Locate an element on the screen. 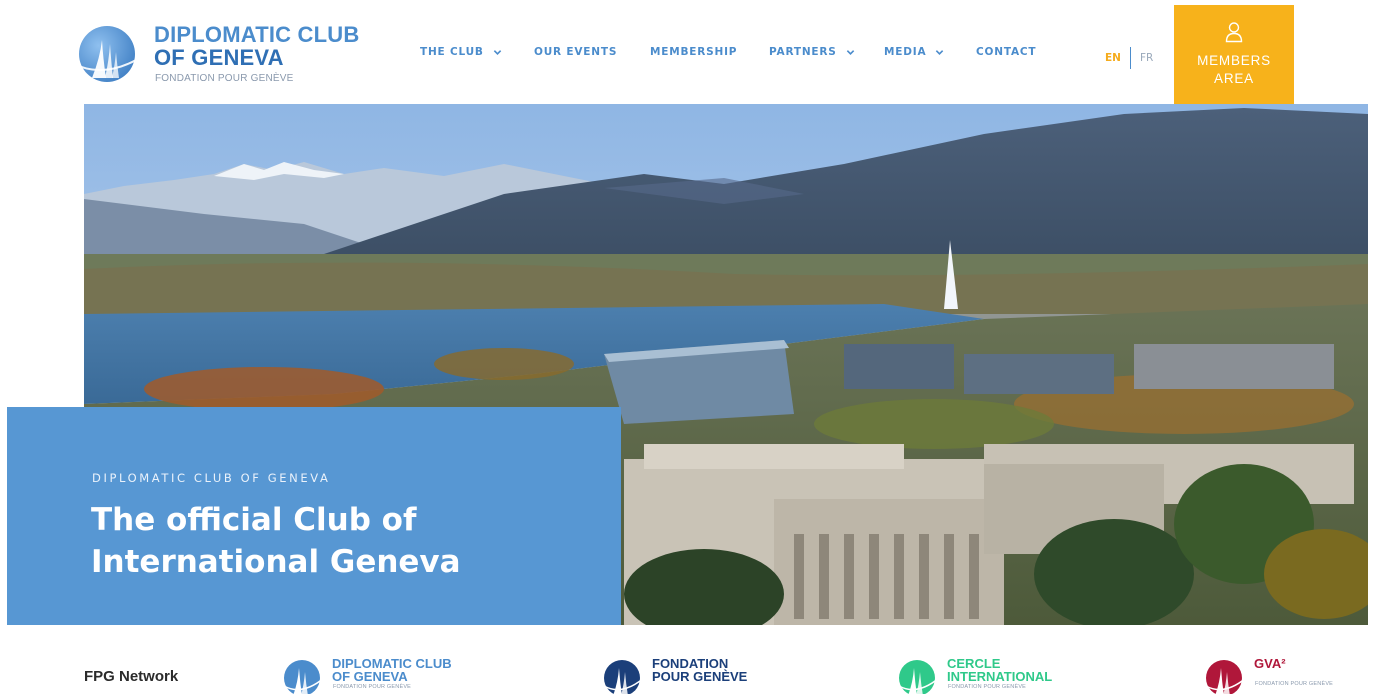  nav-item-contact: CONTACT is located at coordinates (1006, 52).